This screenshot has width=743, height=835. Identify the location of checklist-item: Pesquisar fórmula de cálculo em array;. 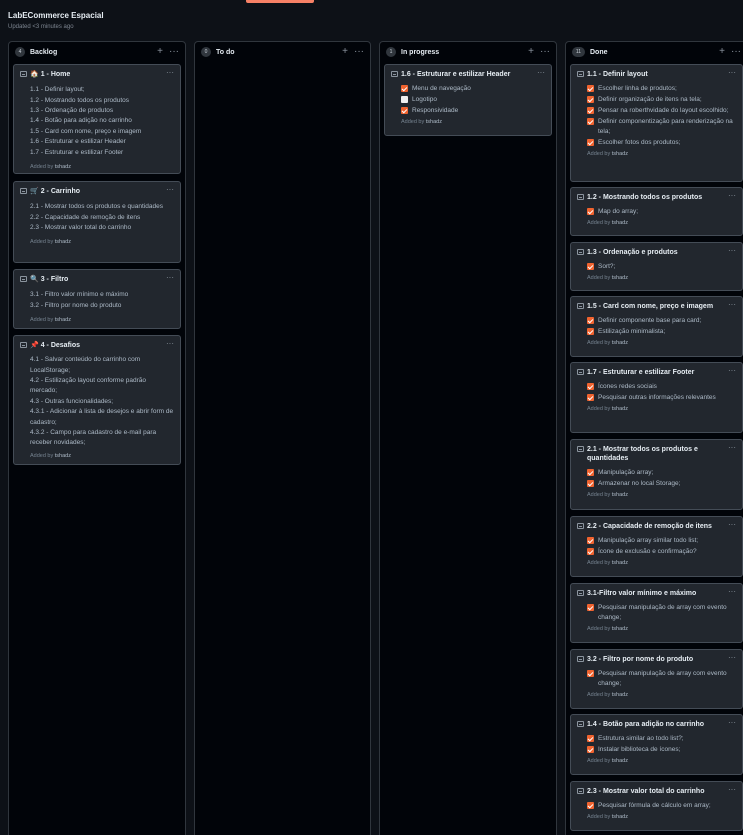
(661, 806).